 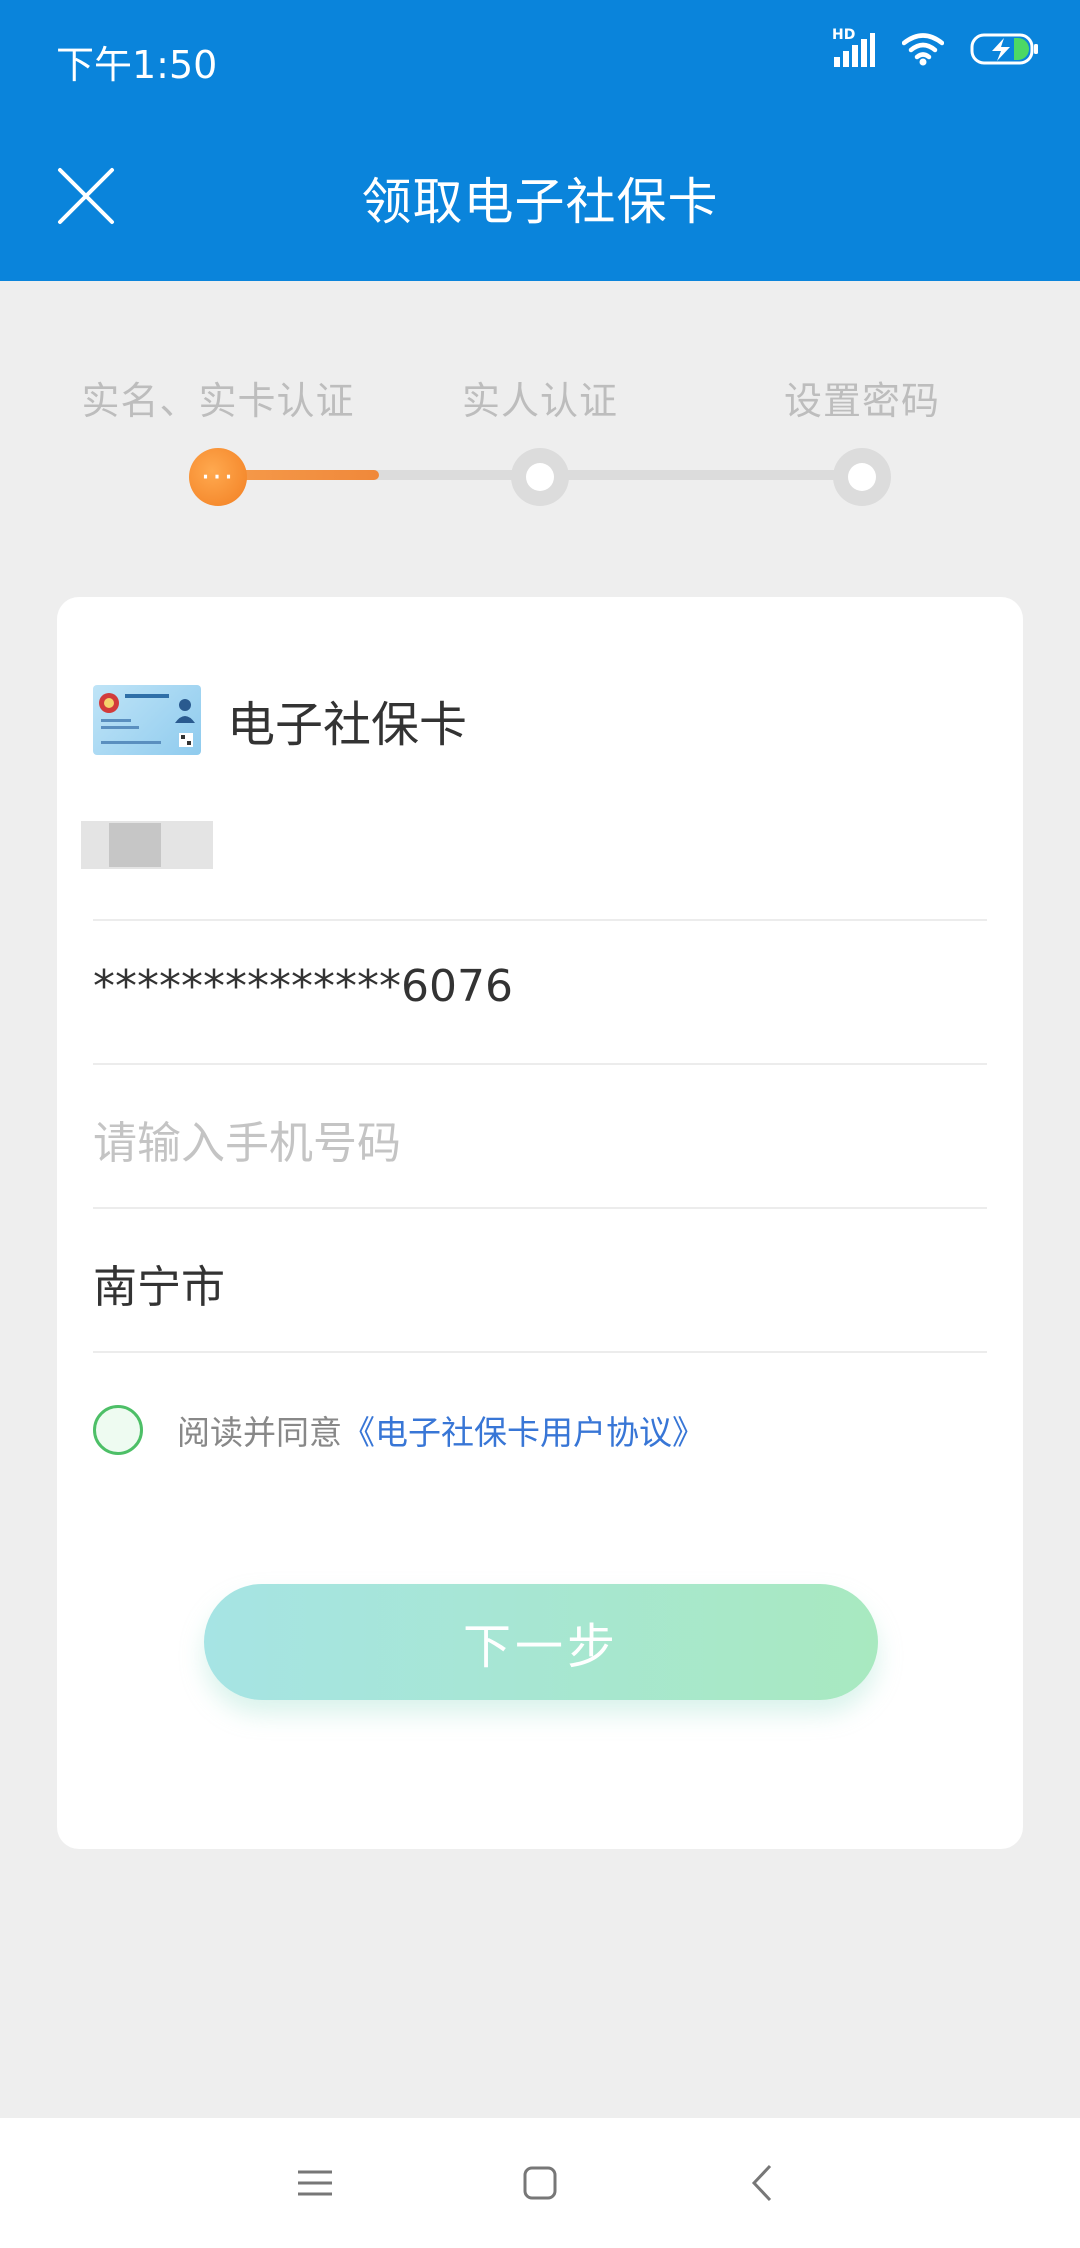 I want to click on city-select: 南宁市, so click(x=159, y=1283).